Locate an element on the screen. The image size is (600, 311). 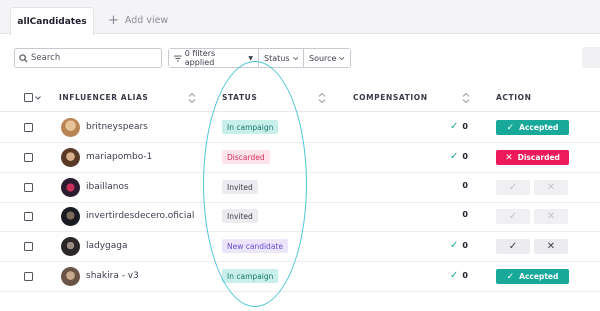
filter-icon is located at coordinates (178, 58).